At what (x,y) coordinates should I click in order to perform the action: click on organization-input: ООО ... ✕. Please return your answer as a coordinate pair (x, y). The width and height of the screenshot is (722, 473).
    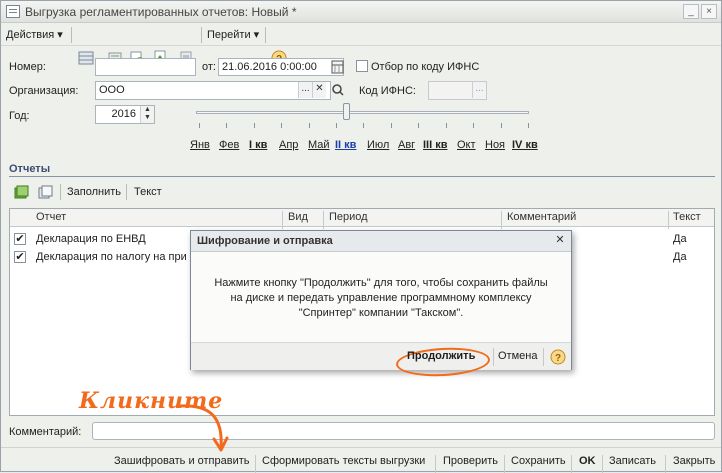
    Looking at the image, I should click on (213, 90).